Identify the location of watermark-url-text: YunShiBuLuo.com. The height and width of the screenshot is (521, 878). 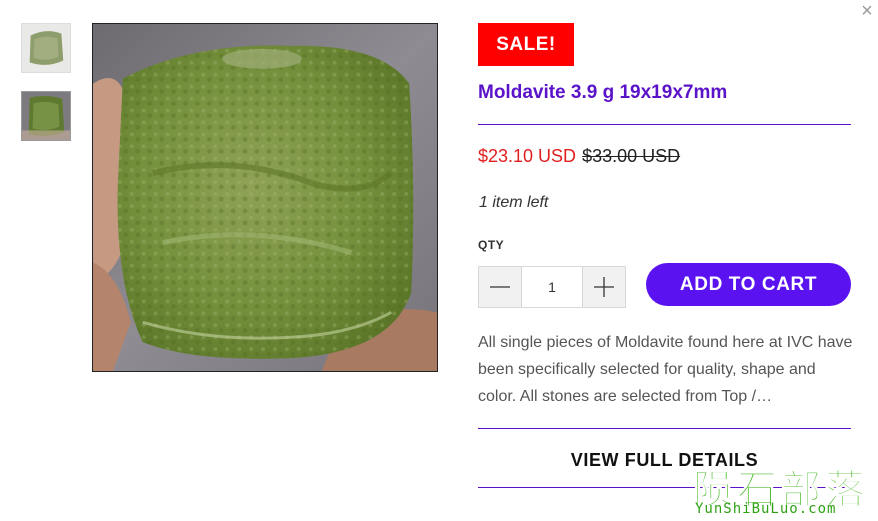
(766, 509).